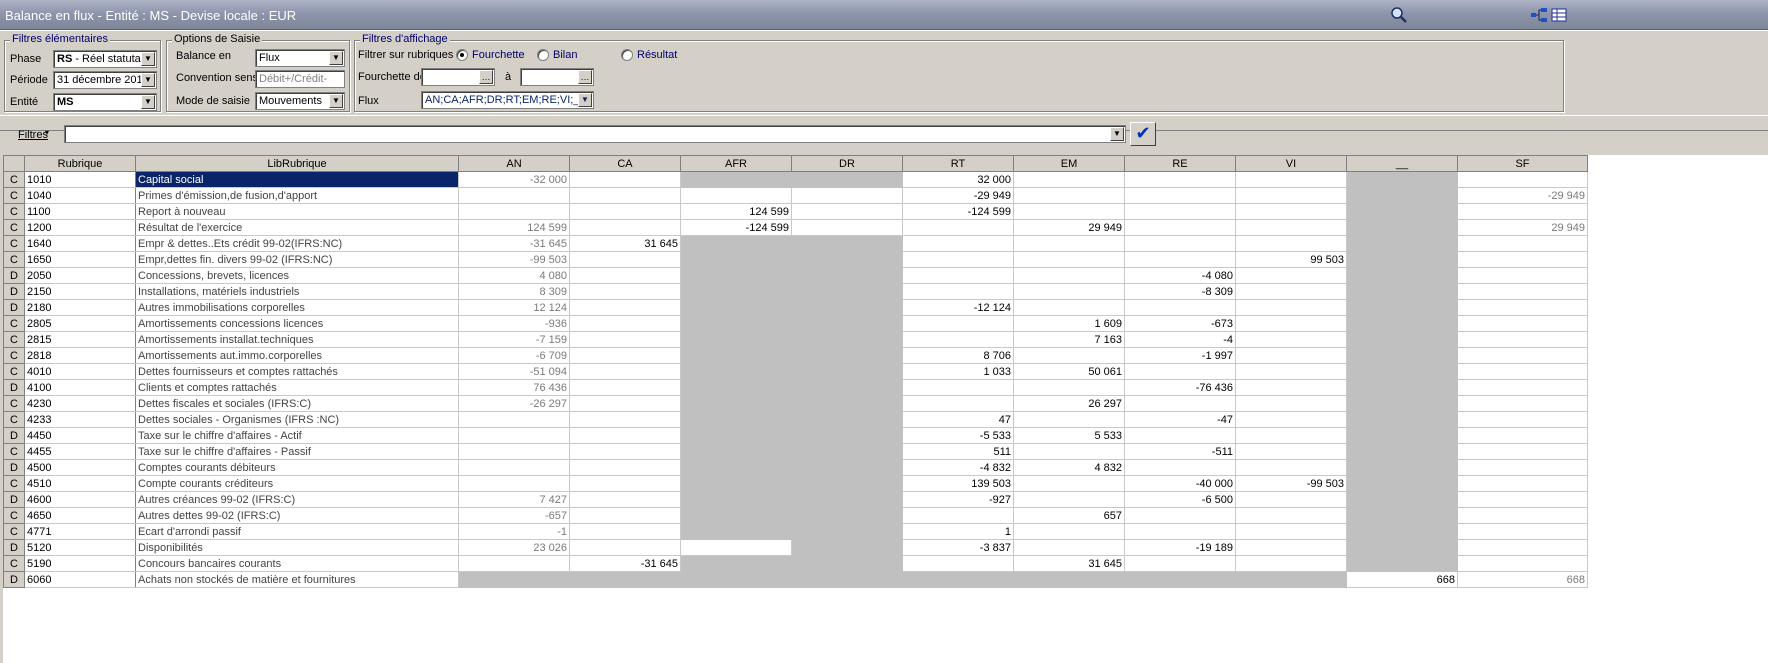  I want to click on column-header: AN, so click(514, 163).